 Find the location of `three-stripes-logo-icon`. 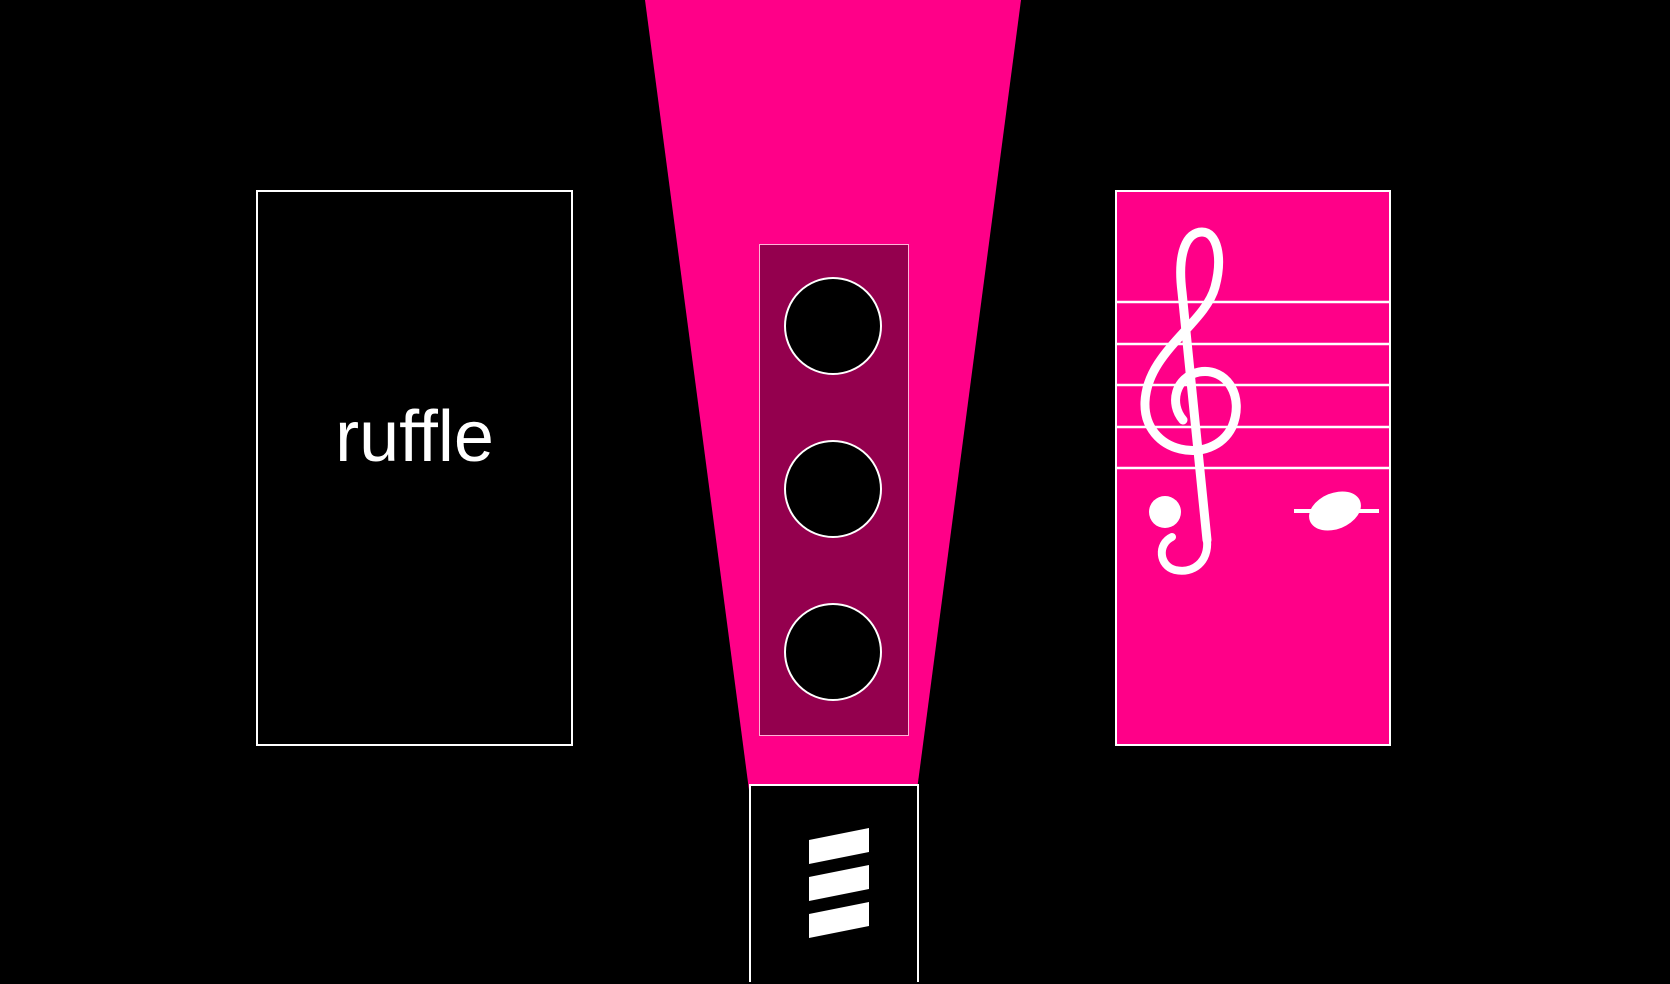

three-stripes-logo-icon is located at coordinates (839, 883).